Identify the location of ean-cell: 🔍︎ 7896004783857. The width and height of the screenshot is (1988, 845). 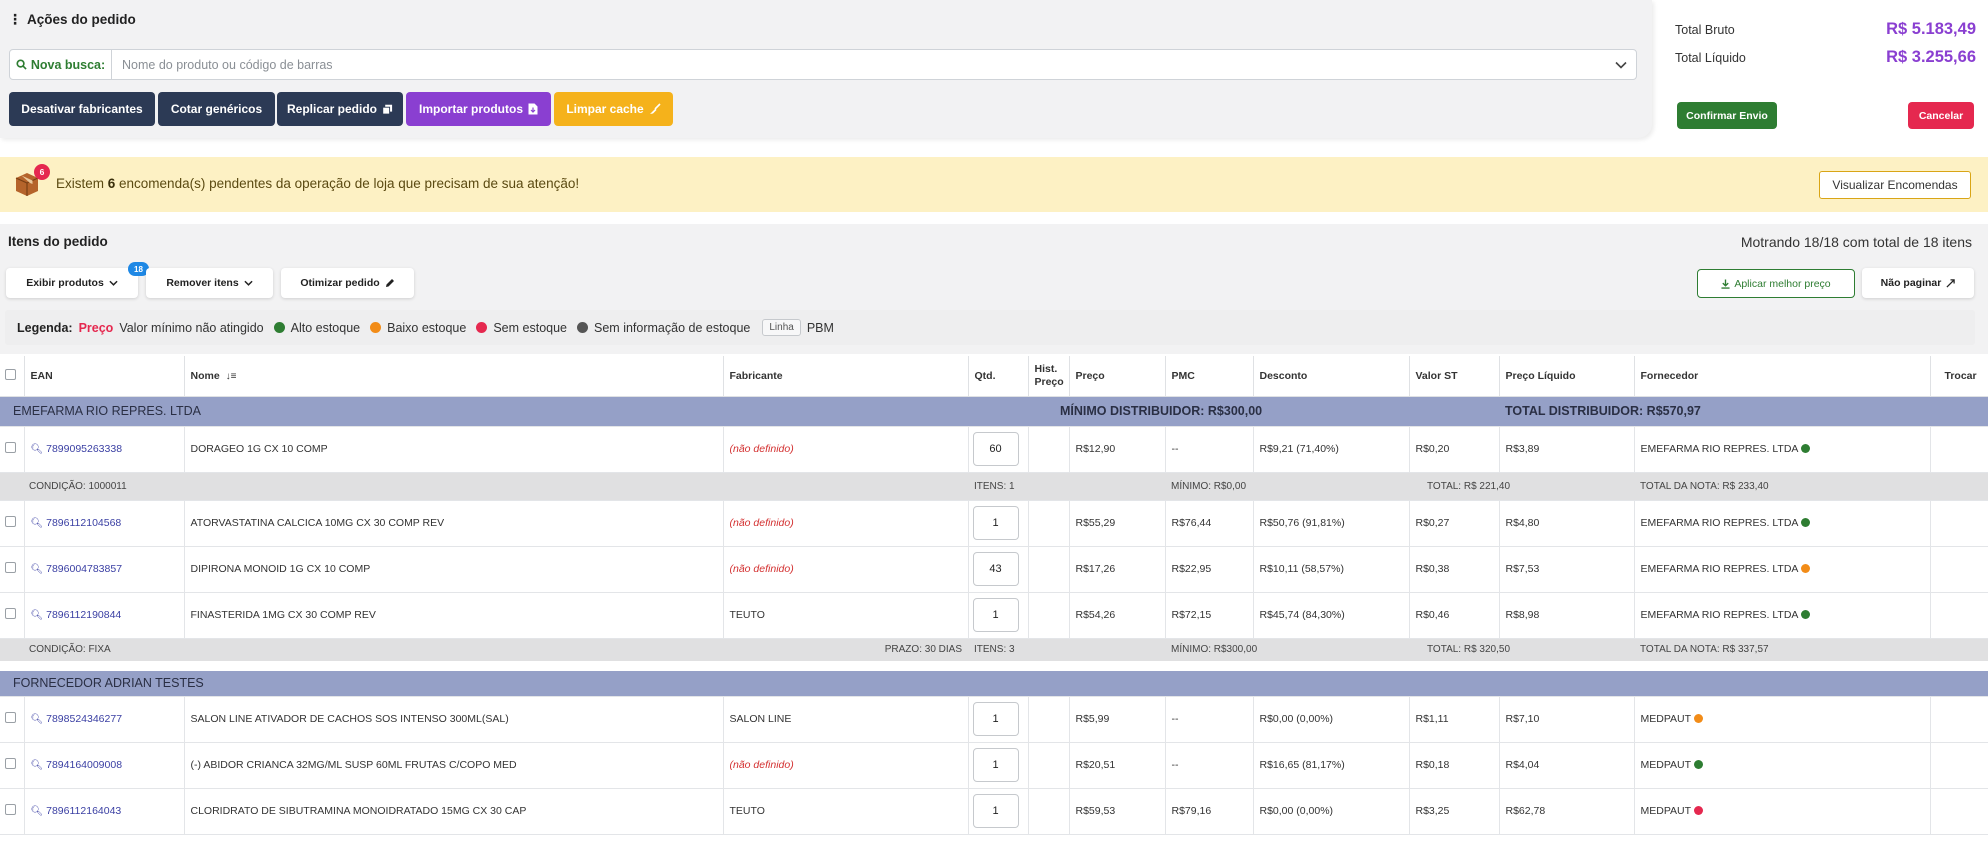
(104, 569).